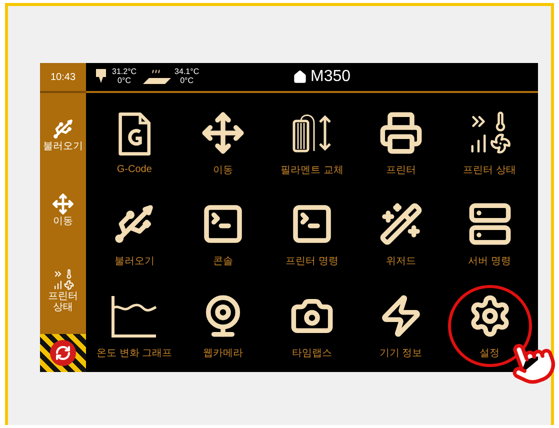 The width and height of the screenshot is (559, 428). I want to click on extruder-target: 0°C, so click(124, 81).